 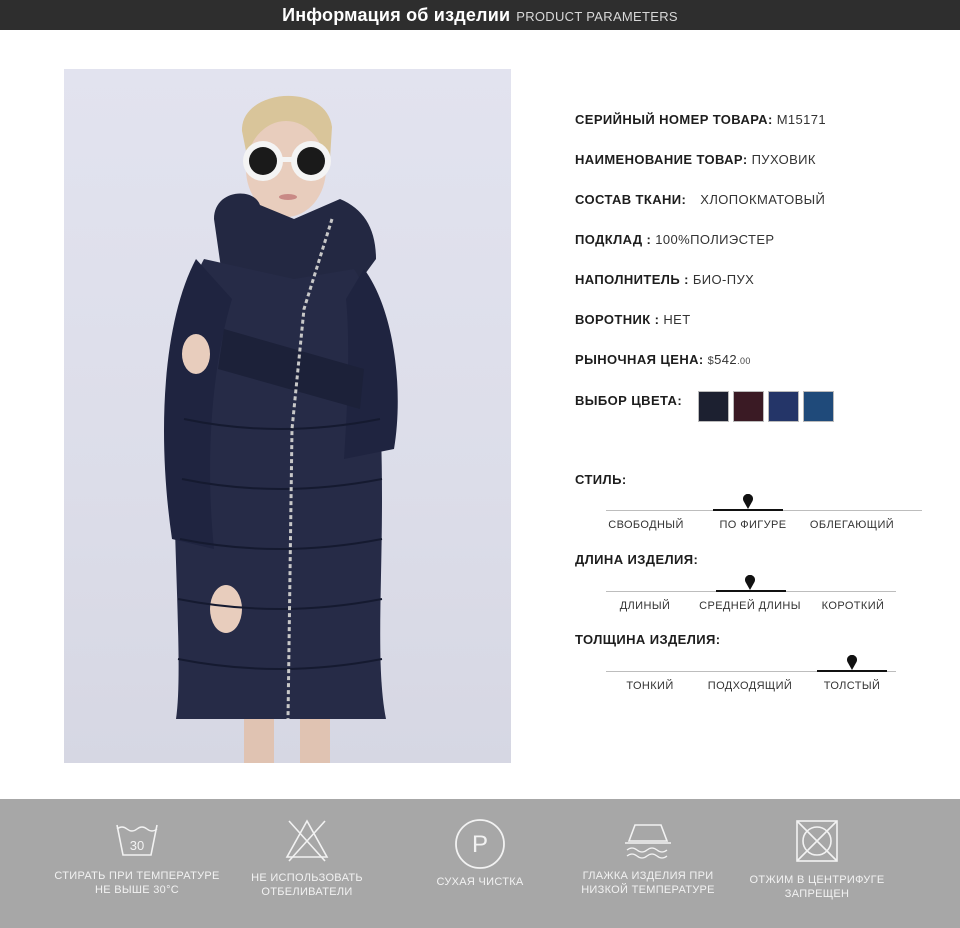 What do you see at coordinates (748, 510) in the screenshot?
I see `scale-style-selected-bar` at bounding box center [748, 510].